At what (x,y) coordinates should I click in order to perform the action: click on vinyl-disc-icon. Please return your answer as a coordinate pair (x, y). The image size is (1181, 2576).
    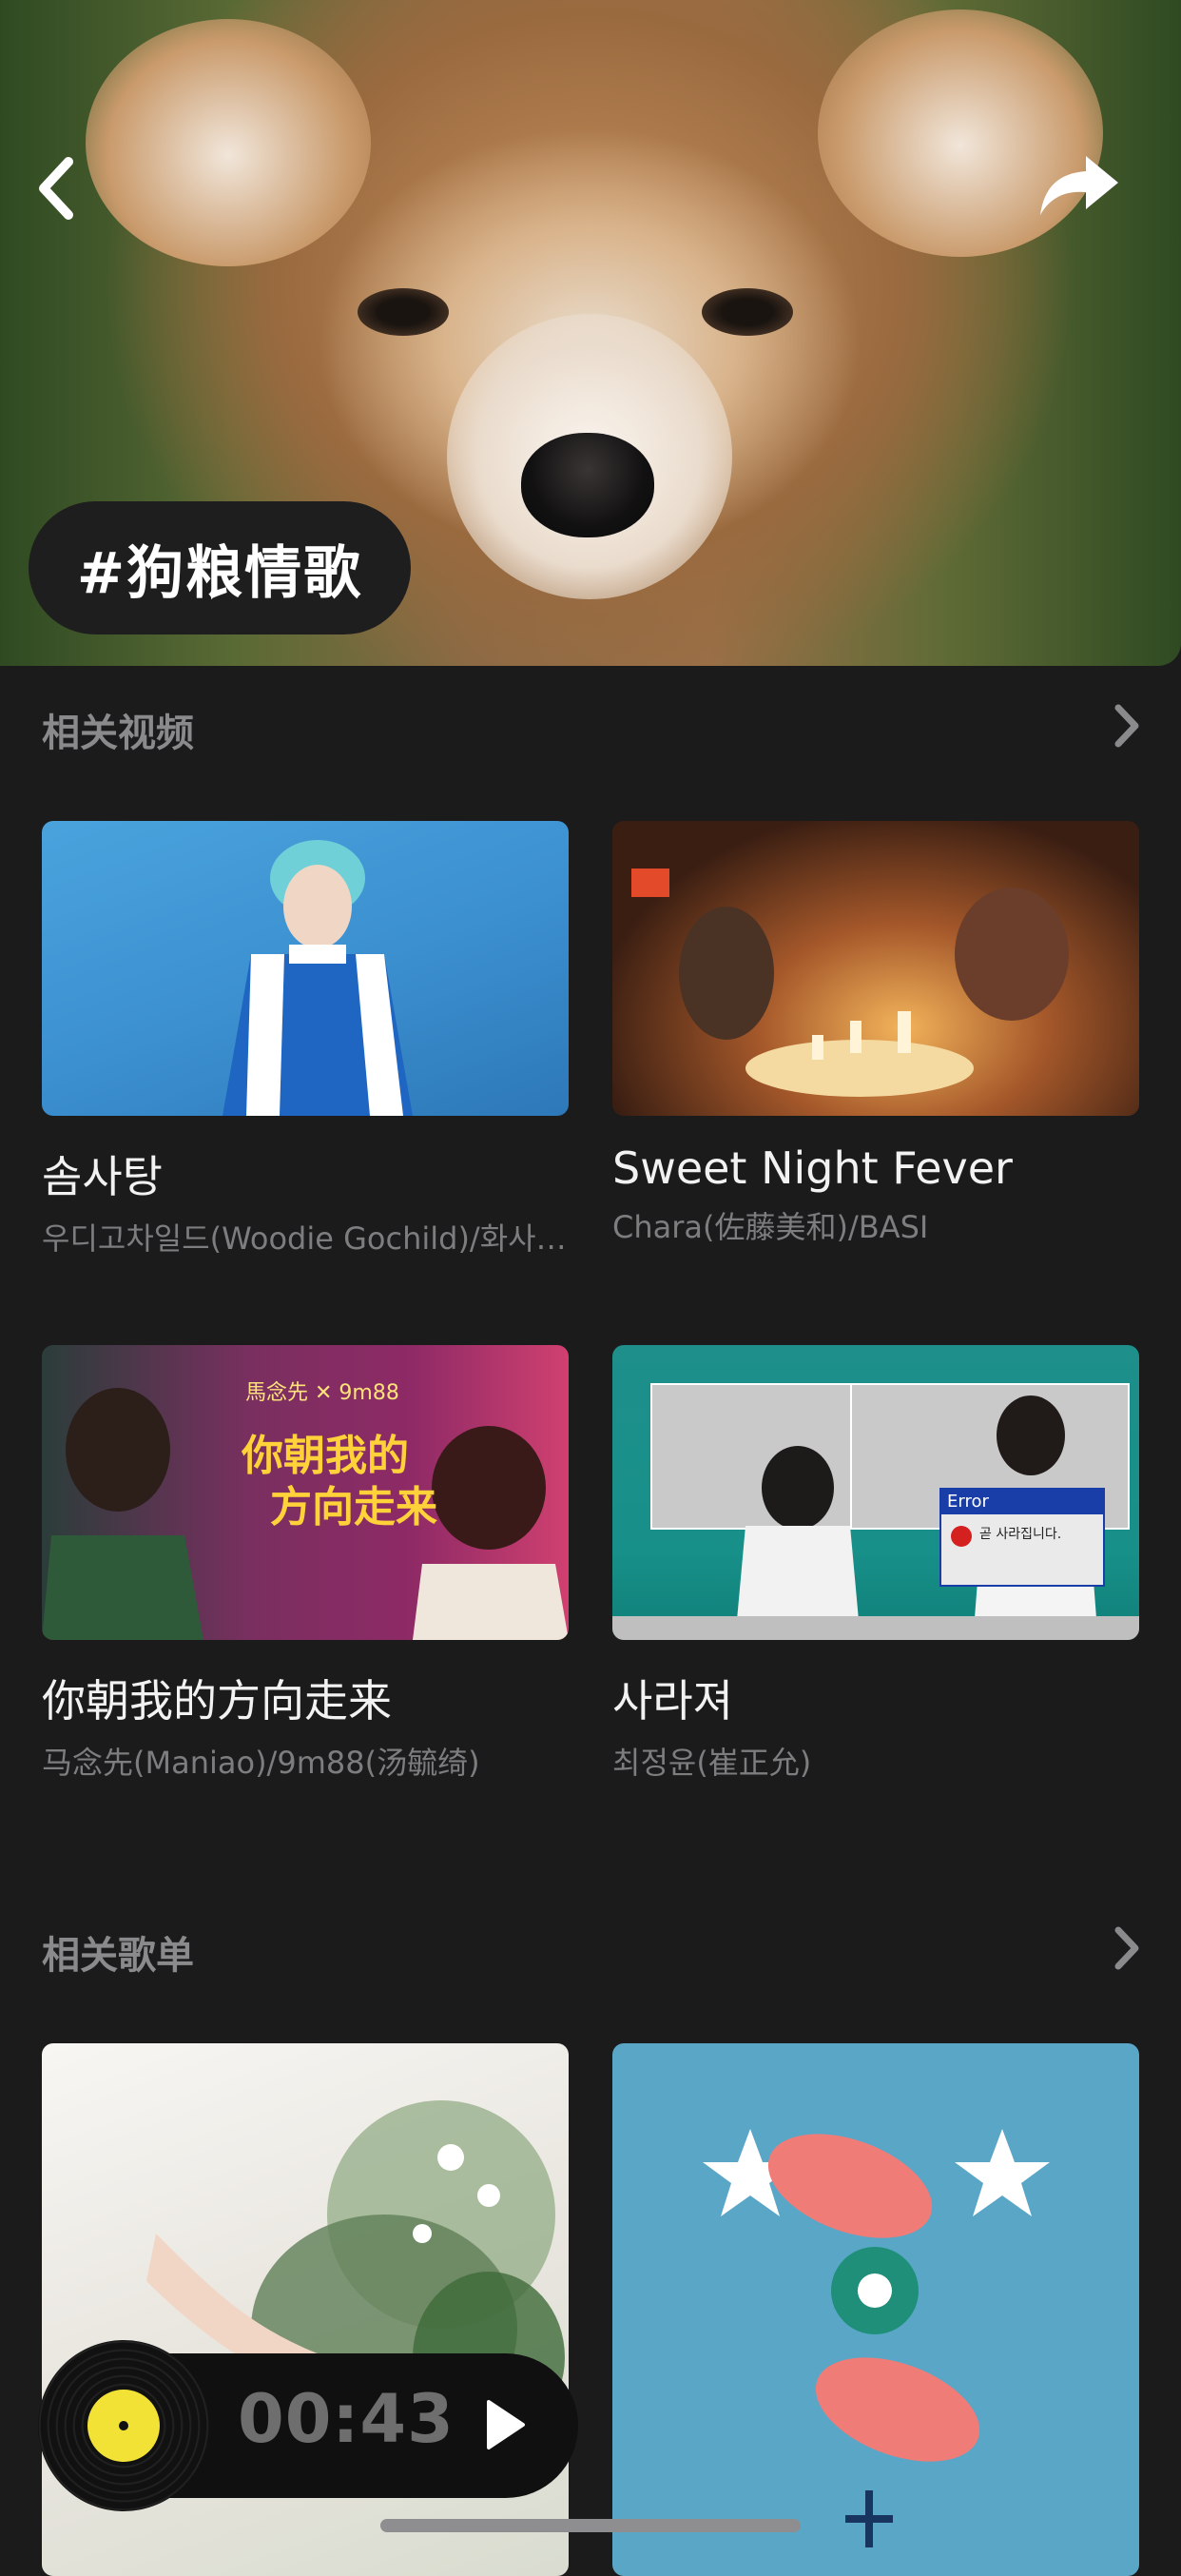
    Looking at the image, I should click on (123, 2425).